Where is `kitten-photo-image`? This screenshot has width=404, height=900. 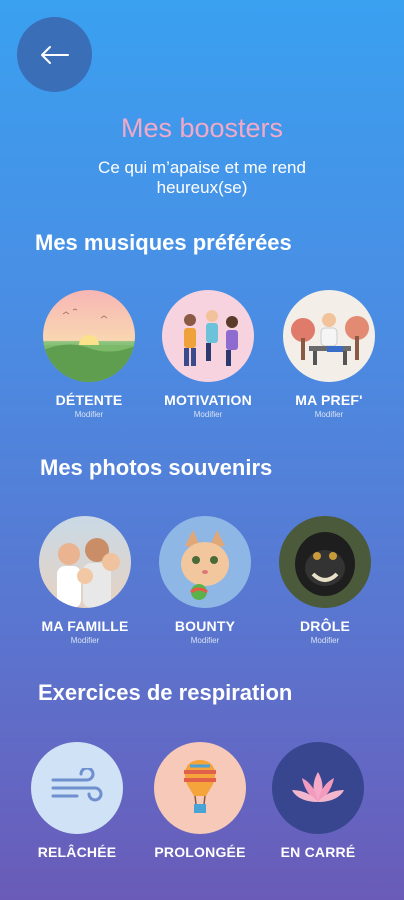
kitten-photo-image is located at coordinates (205, 562).